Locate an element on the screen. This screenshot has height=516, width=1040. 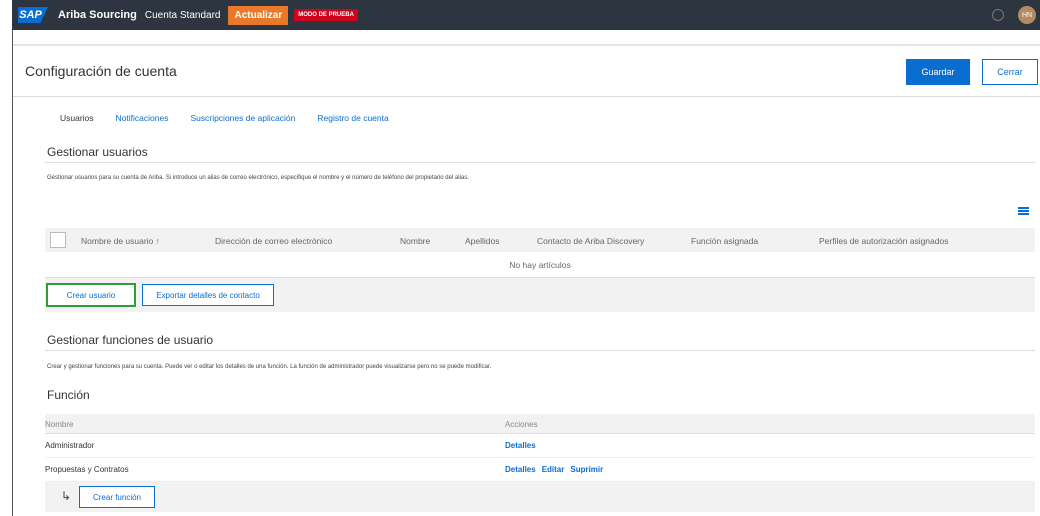
role-subtitle: Función is located at coordinates (68, 395).